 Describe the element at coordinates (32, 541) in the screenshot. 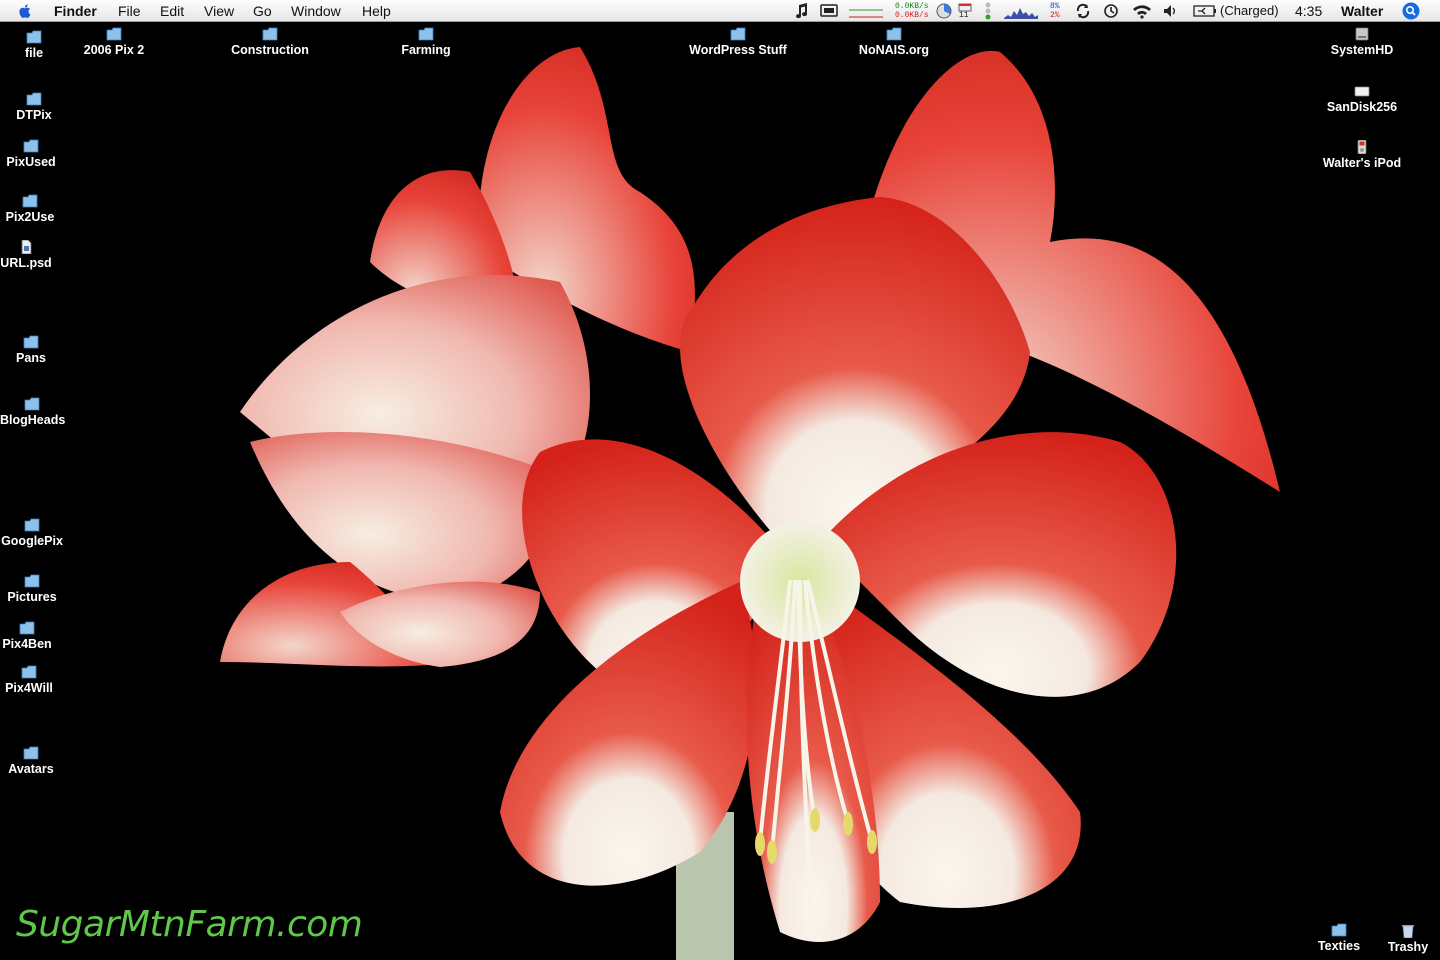

I see `desktop-icon-label: GooglePix` at that location.